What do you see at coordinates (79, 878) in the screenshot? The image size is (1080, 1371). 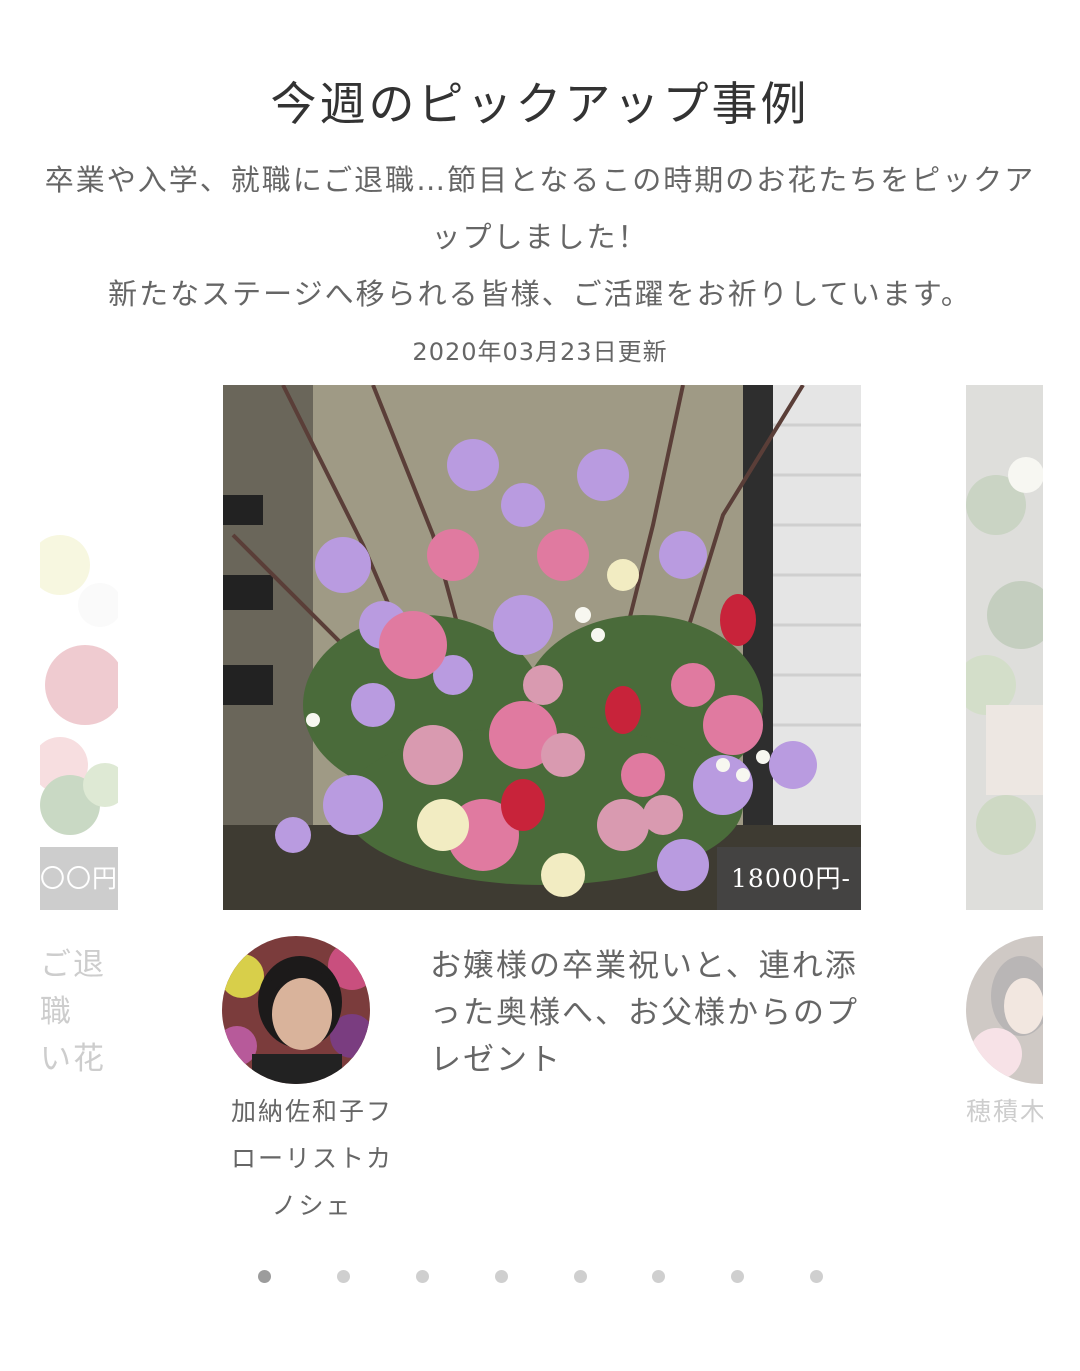 I see `prev-price-tag: 〇〇円-` at bounding box center [79, 878].